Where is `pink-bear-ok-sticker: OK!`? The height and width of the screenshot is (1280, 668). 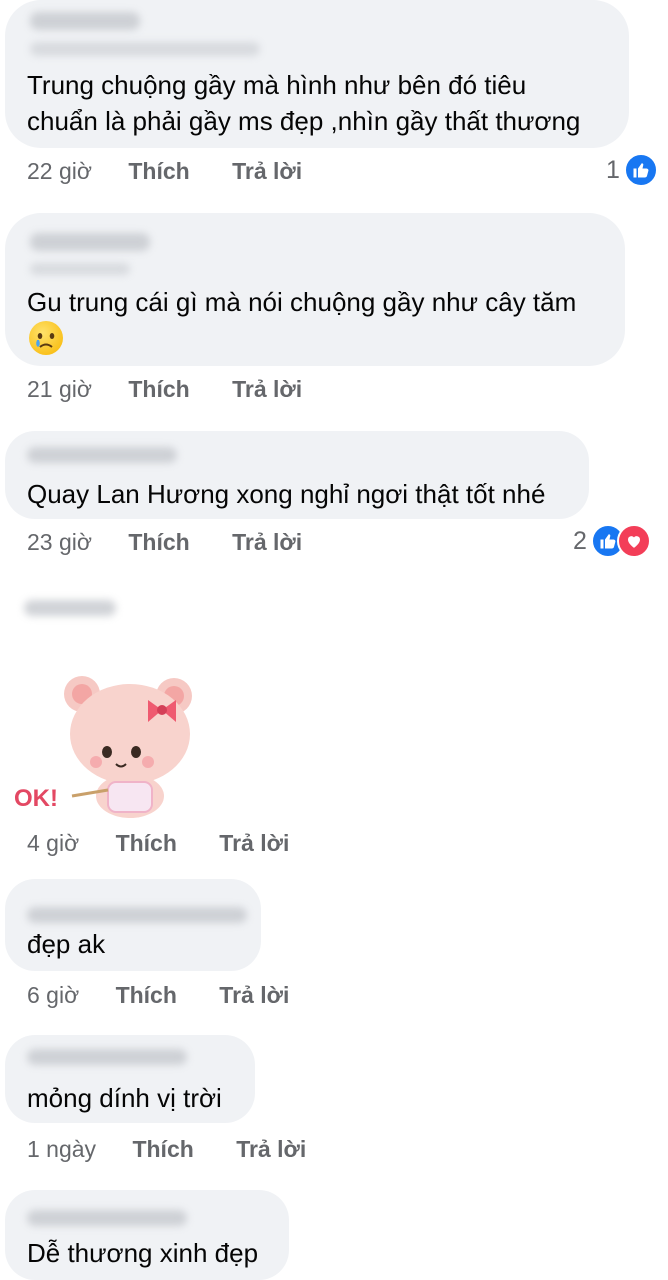 pink-bear-ok-sticker: OK! is located at coordinates (107, 747).